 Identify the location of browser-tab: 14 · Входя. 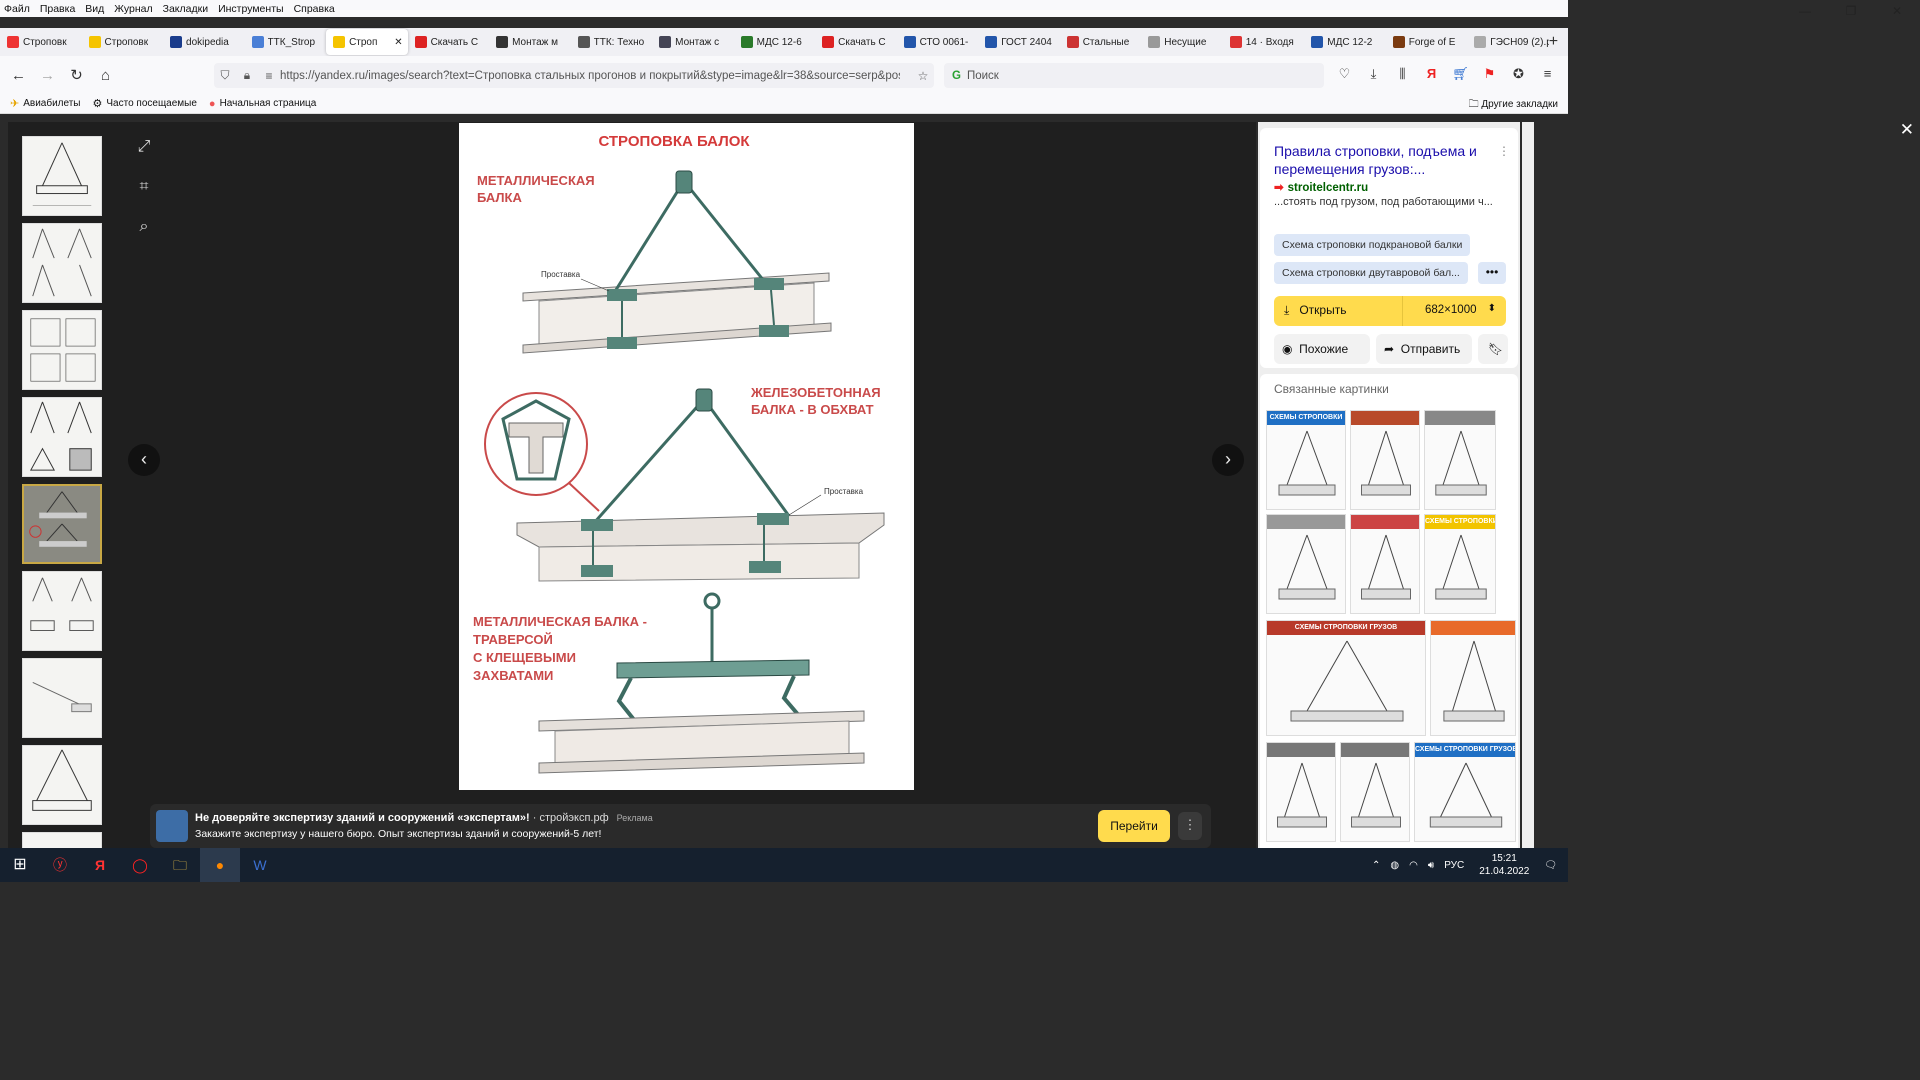
(1264, 42).